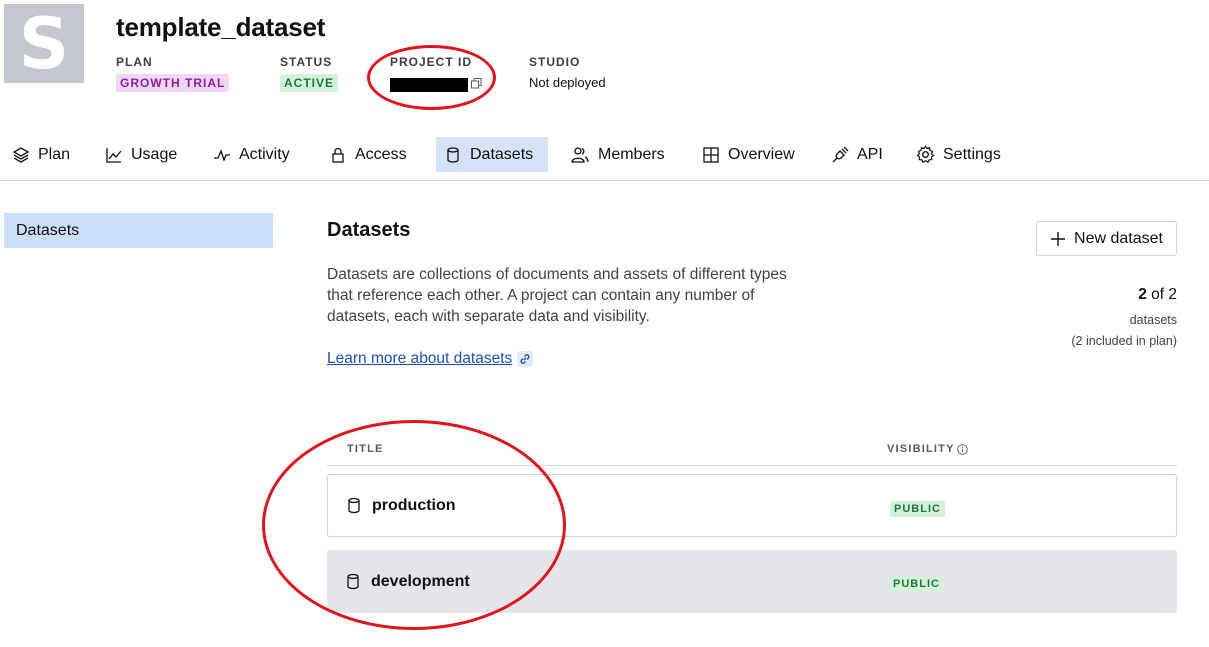  I want to click on tab-label: Overview, so click(761, 154).